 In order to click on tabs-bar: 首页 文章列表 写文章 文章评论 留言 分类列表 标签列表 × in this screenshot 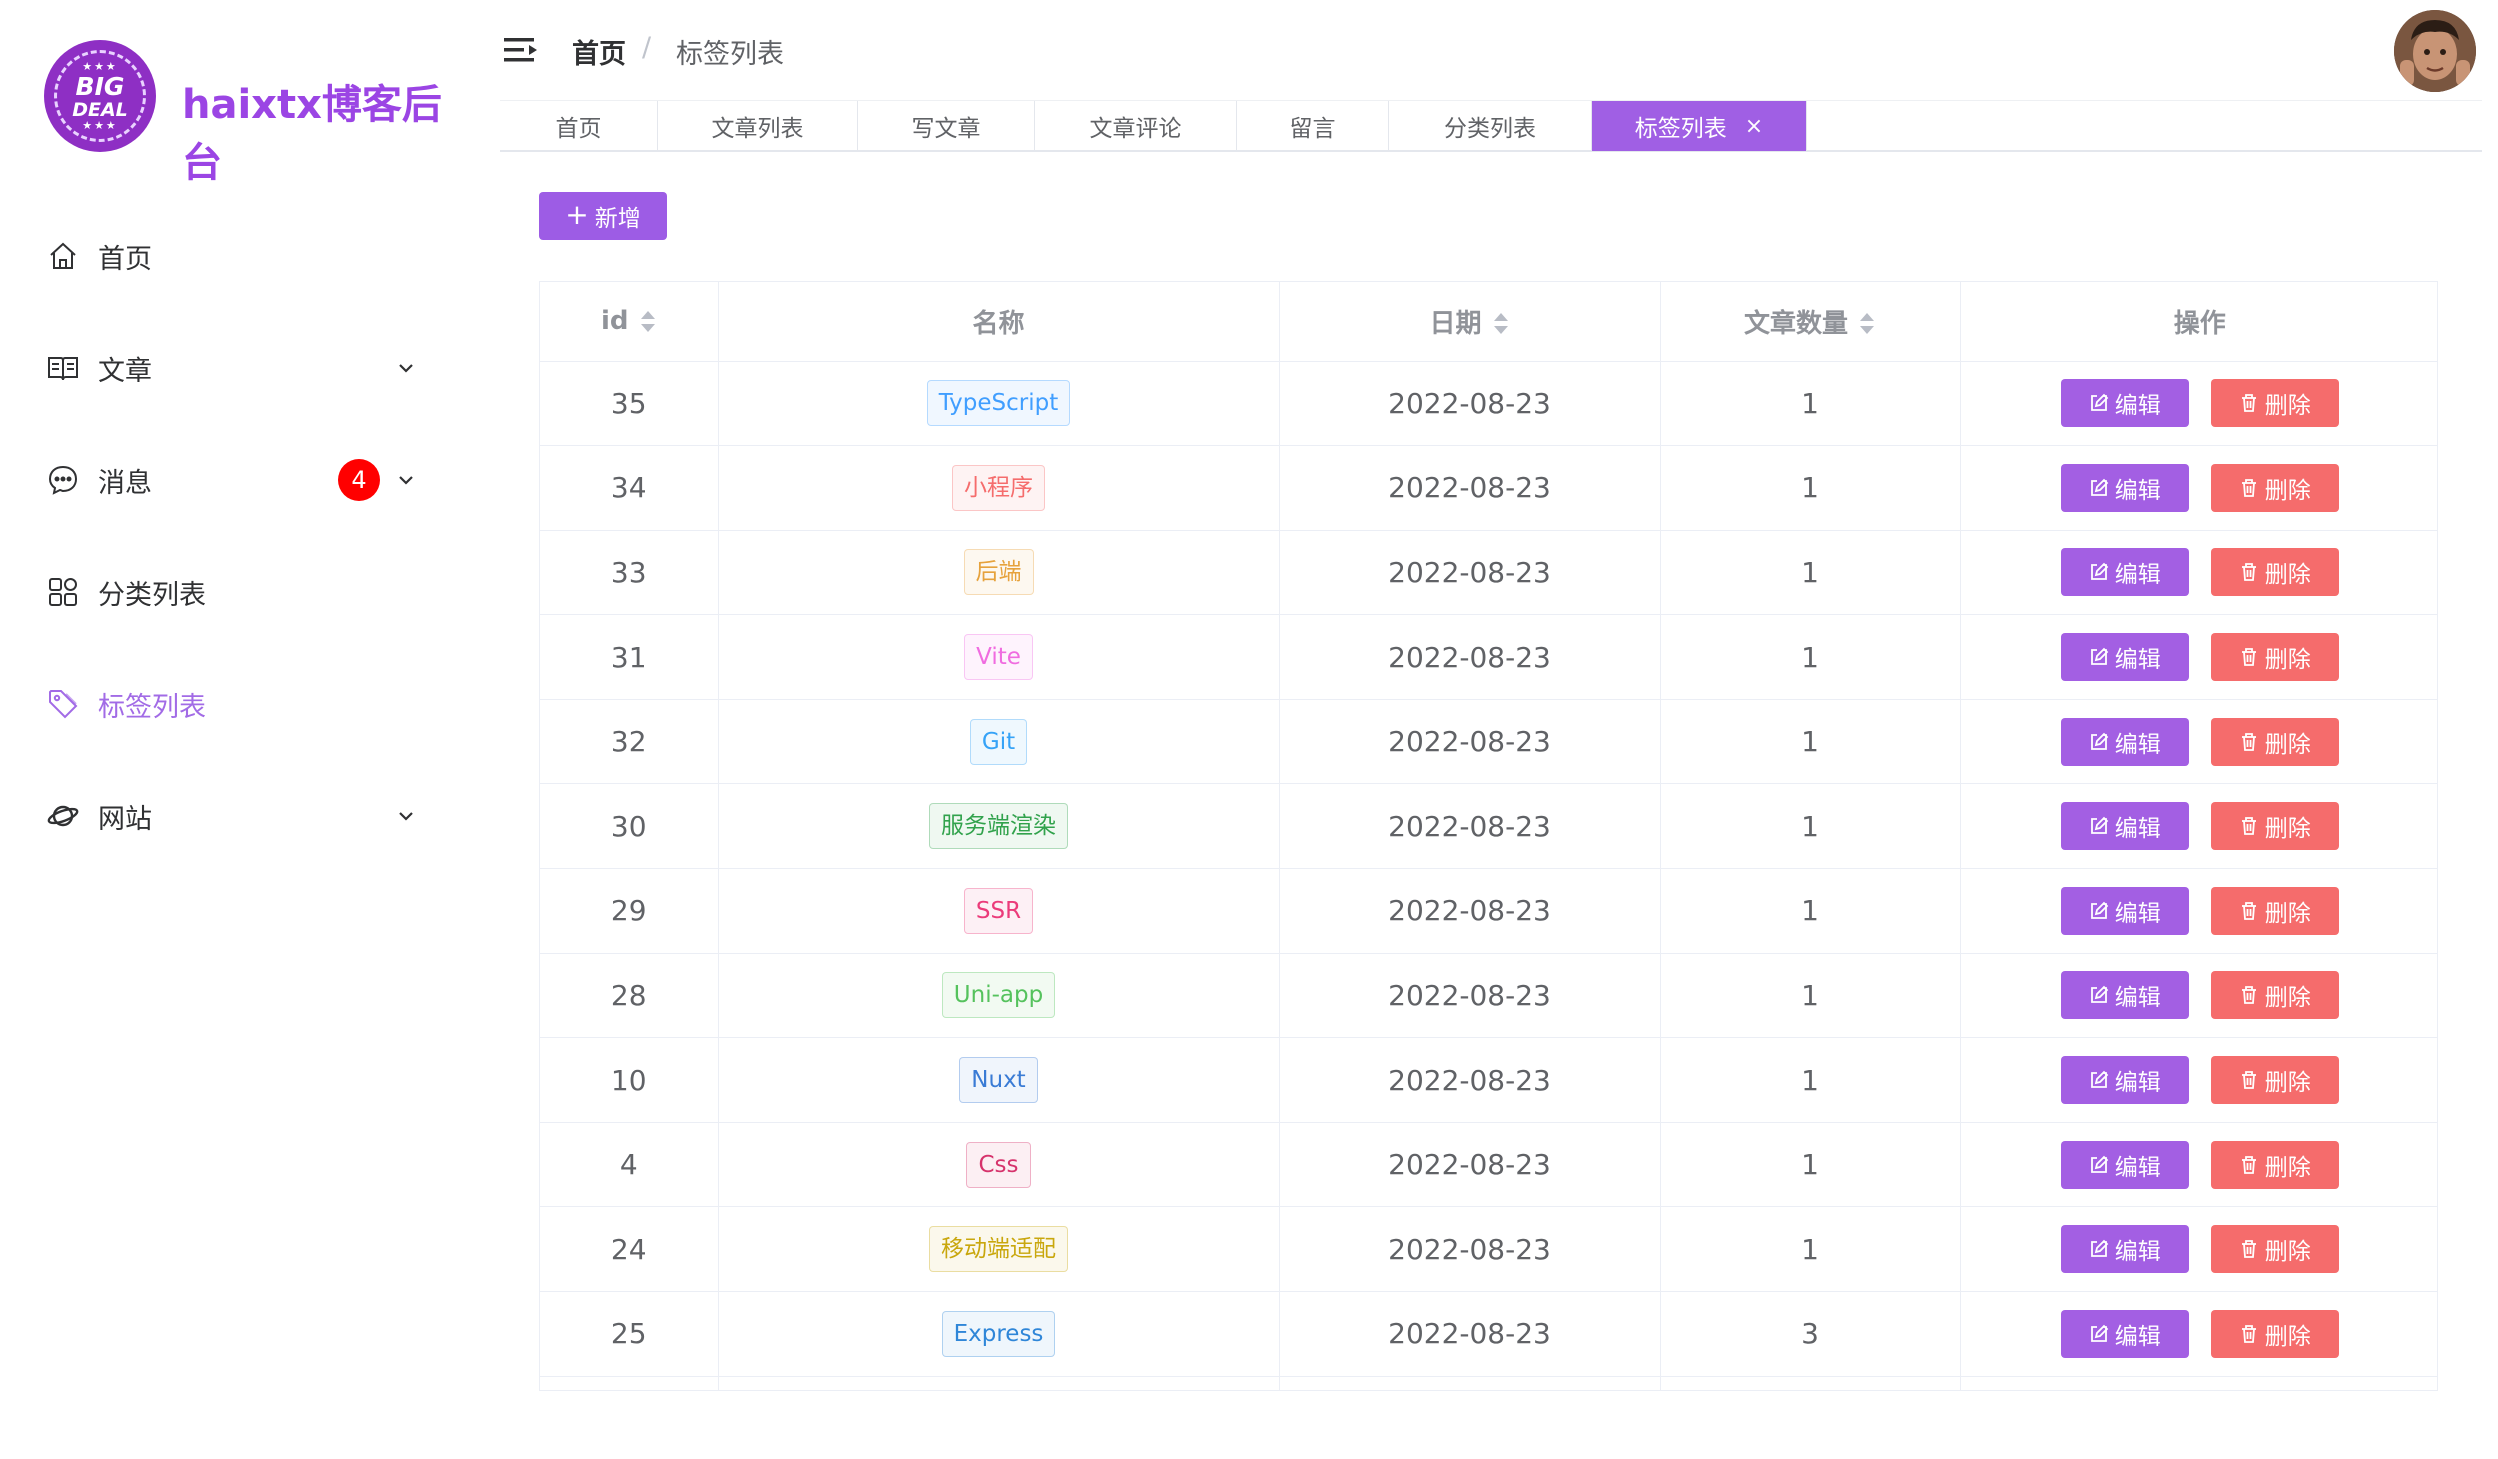, I will do `click(1491, 126)`.